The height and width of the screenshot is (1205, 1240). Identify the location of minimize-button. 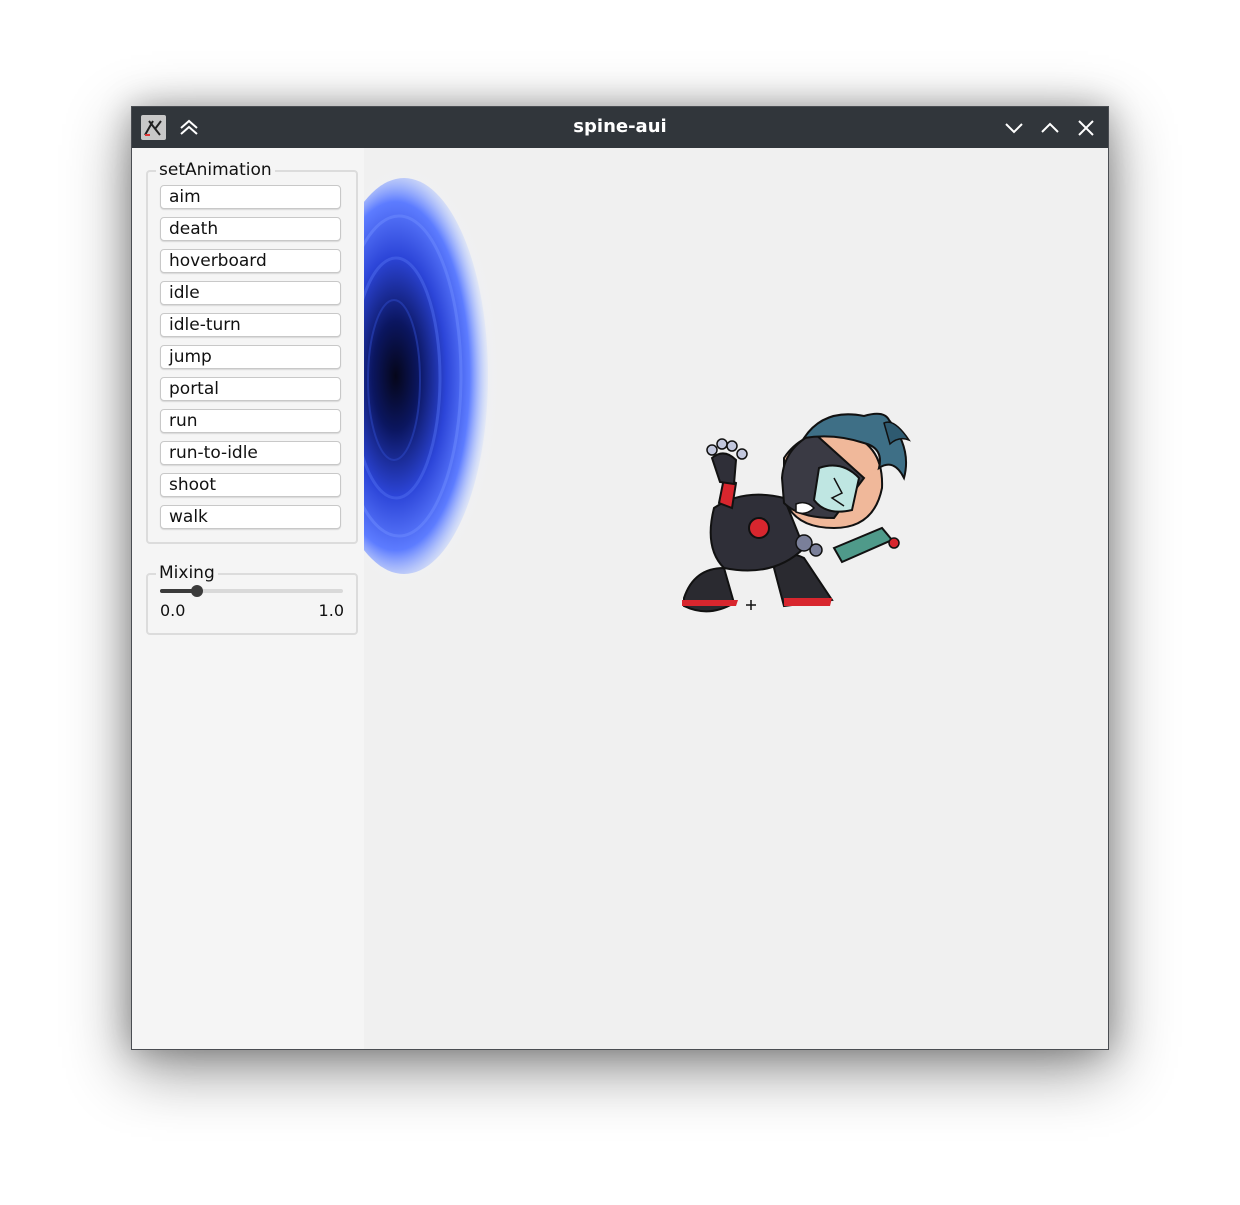
(1014, 128).